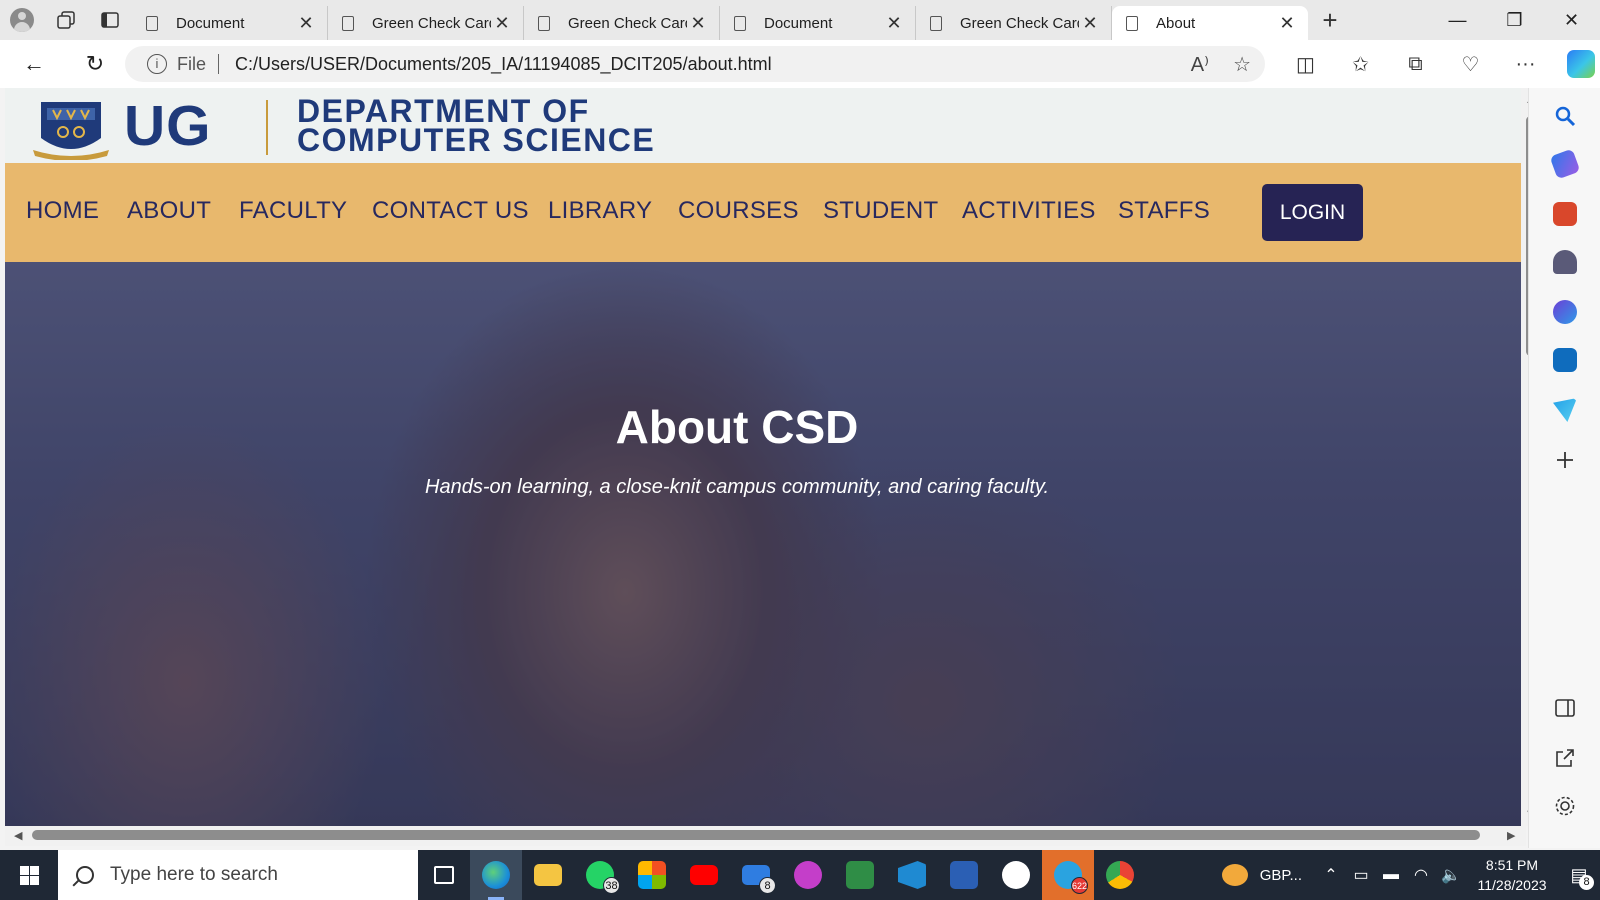 The image size is (1600, 900). Describe the element at coordinates (293, 211) in the screenshot. I see `nav-faculty: FACULTY` at that location.